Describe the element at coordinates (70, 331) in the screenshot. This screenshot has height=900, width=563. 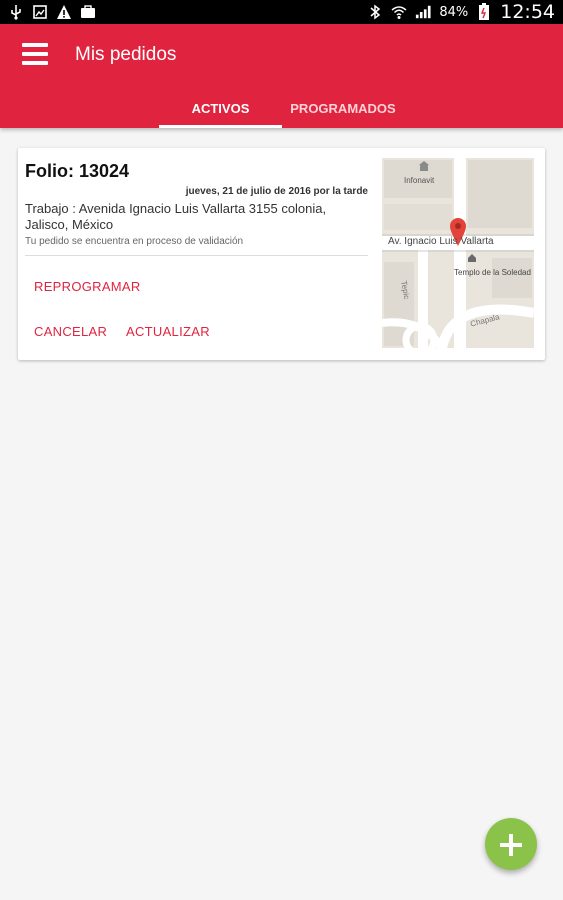
I see `cancelar-button: CANCELAR` at that location.